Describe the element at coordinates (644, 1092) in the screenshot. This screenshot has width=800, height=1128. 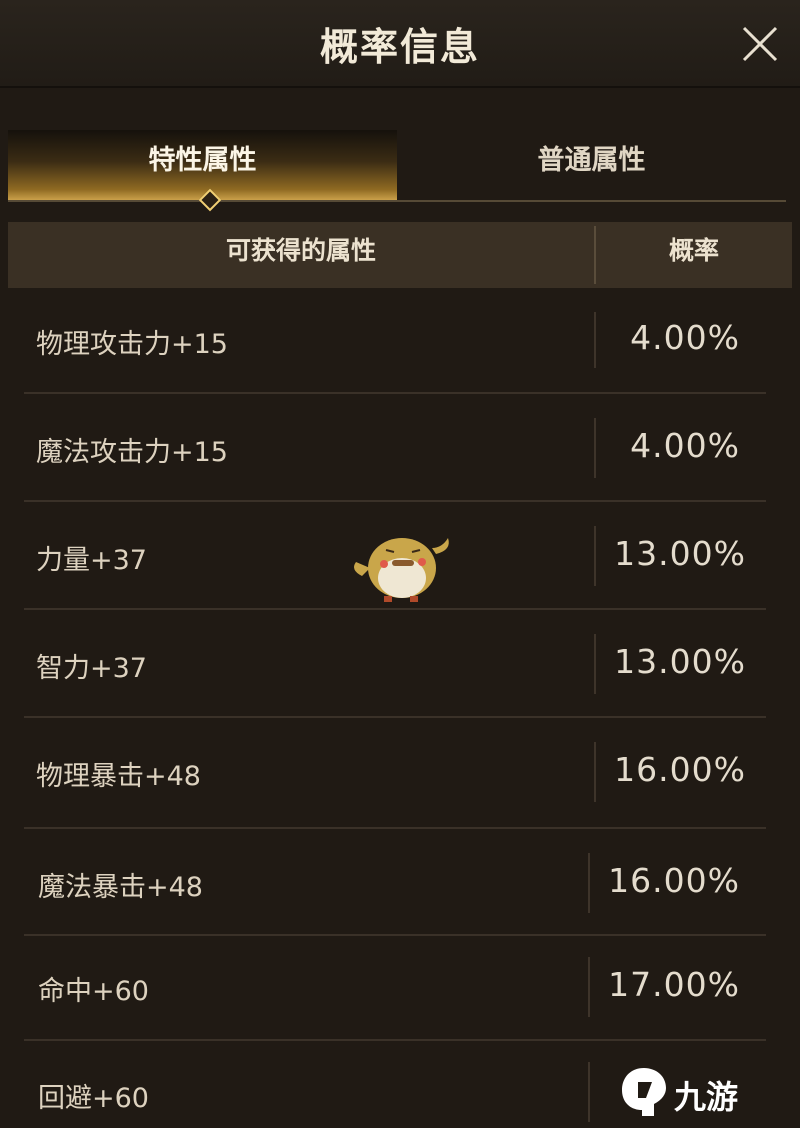
I see `nine-game-logo-icon` at that location.